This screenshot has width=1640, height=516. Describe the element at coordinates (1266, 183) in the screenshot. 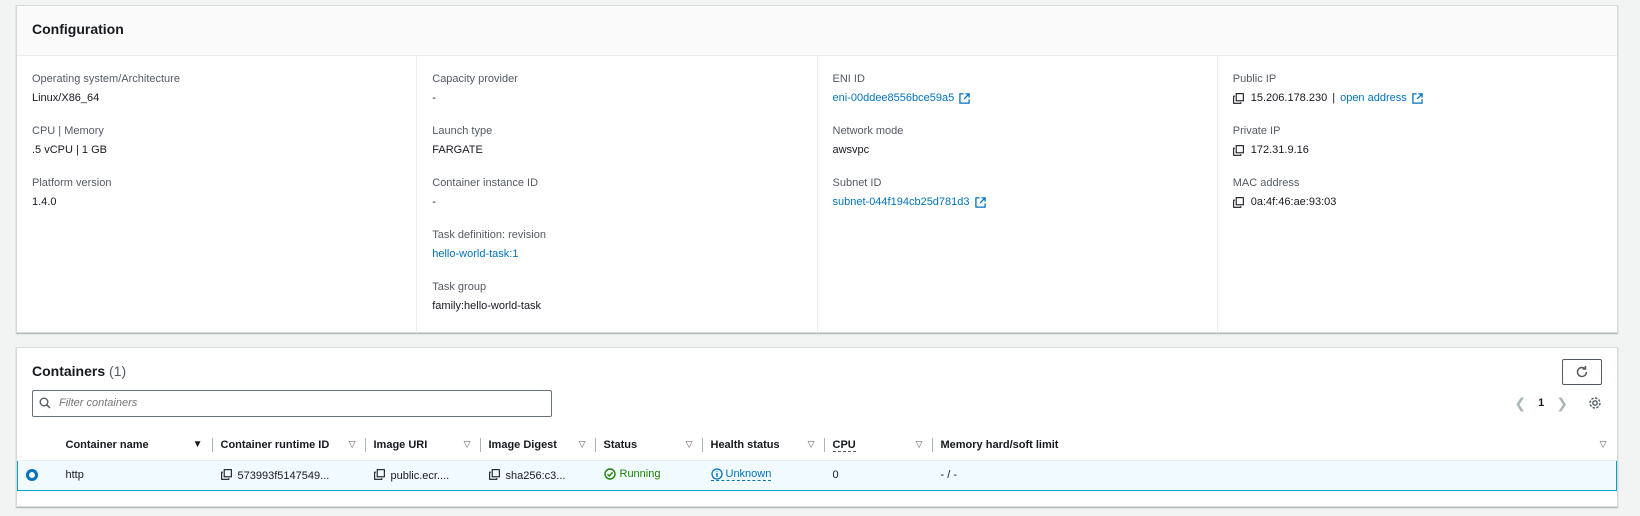

I see `mac-address-label: MAC address` at that location.